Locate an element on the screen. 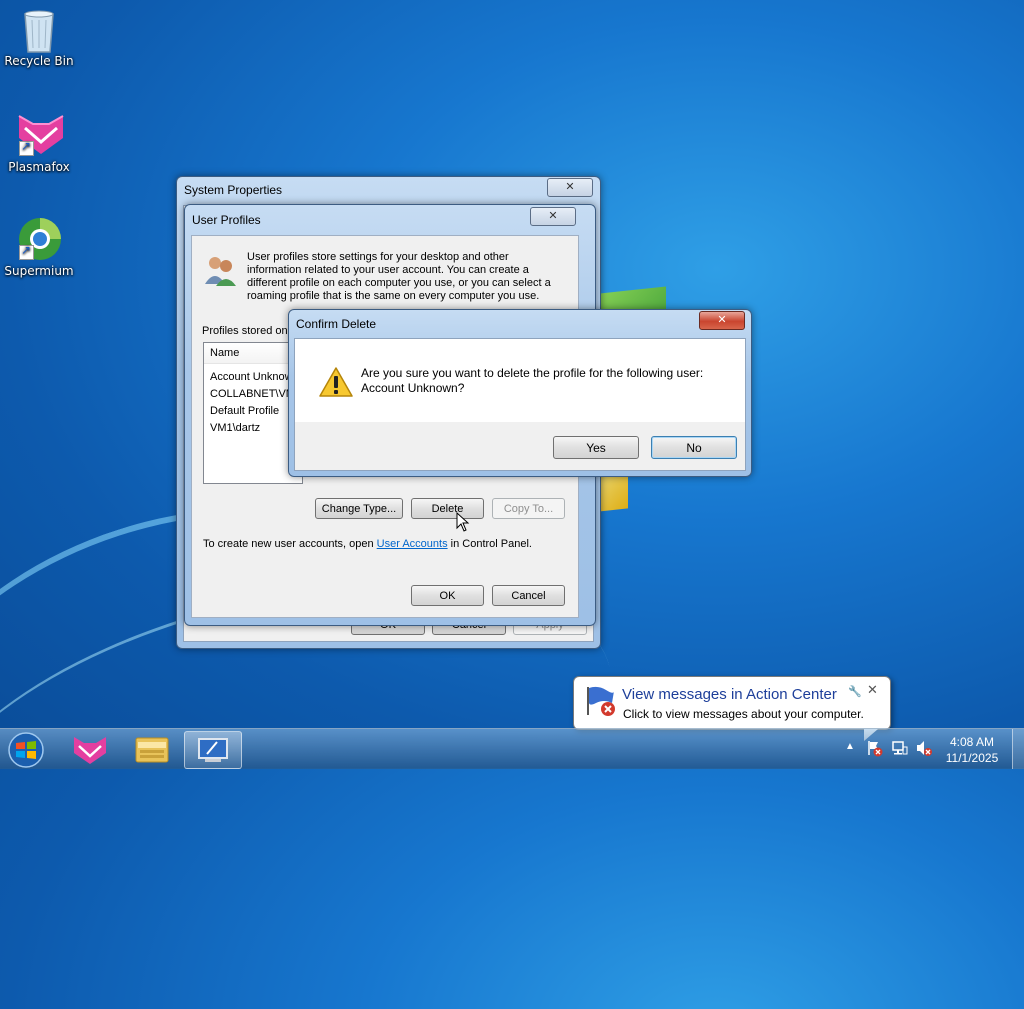 The height and width of the screenshot is (1009, 1024). user-accounts-link: User Accounts is located at coordinates (412, 544).